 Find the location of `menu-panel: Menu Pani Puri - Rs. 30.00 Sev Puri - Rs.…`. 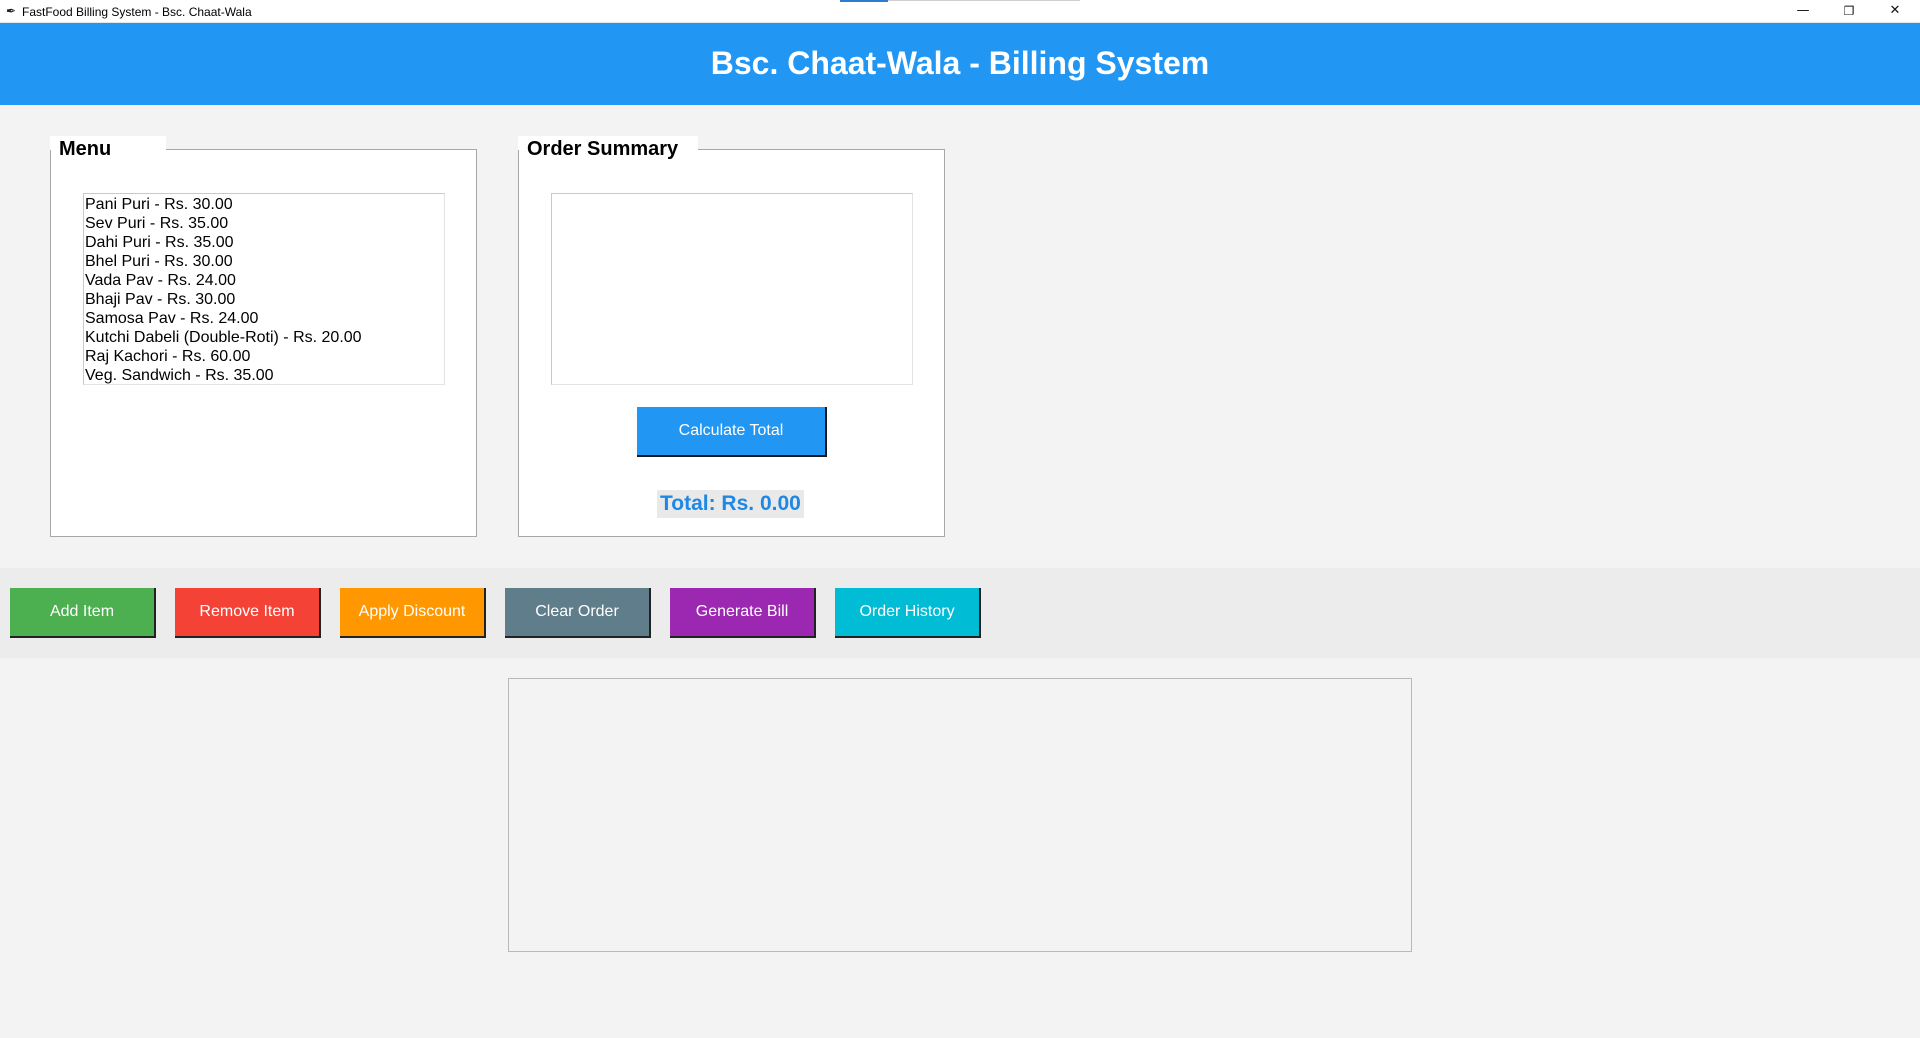

menu-panel: Menu Pani Puri - Rs. 30.00 Sev Puri - Rs.… is located at coordinates (263, 336).